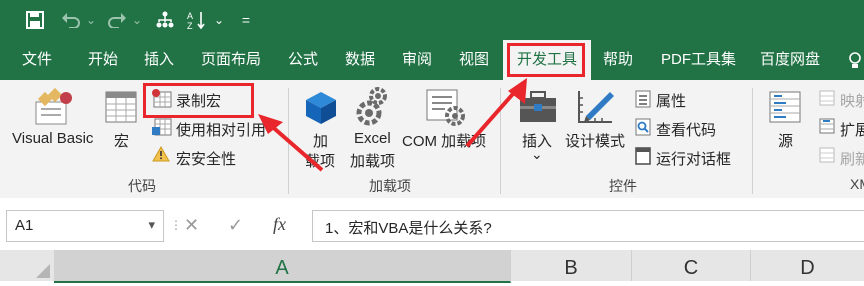 The height and width of the screenshot is (286, 864). What do you see at coordinates (279, 224) in the screenshot?
I see `insert-function-icon: fx` at bounding box center [279, 224].